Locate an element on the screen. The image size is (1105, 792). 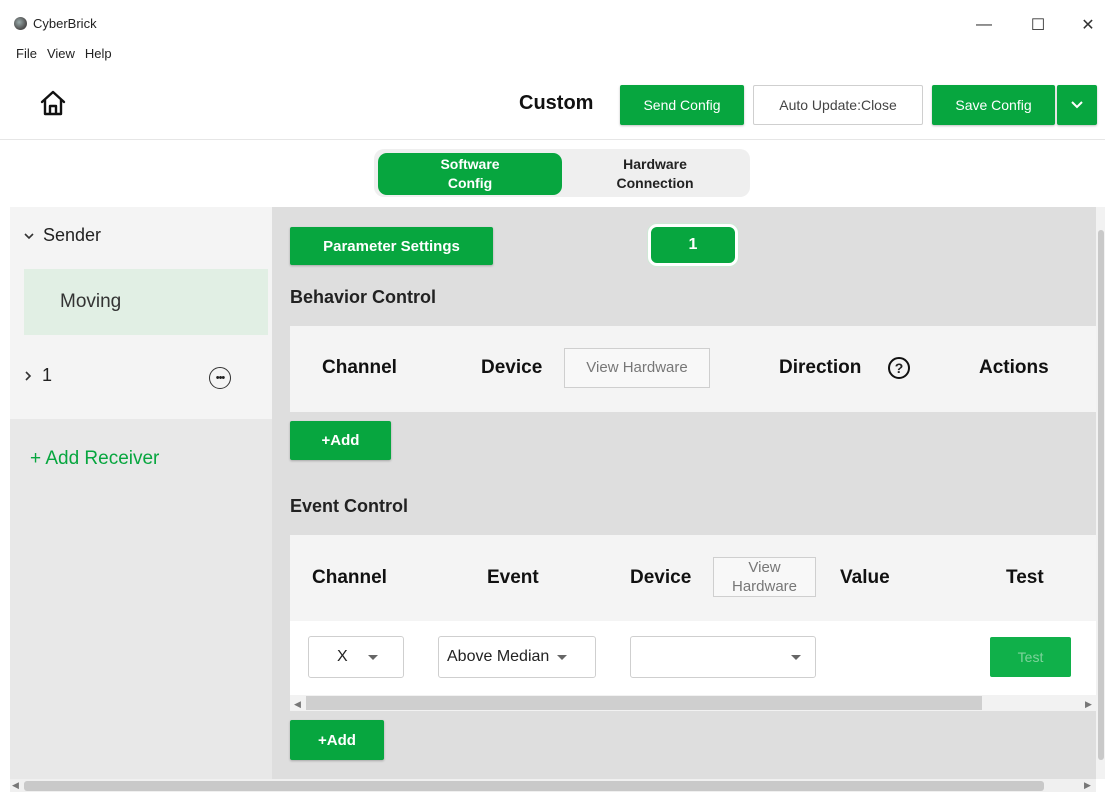
event-view-hardware-button: View Hardware is located at coordinates (764, 577).